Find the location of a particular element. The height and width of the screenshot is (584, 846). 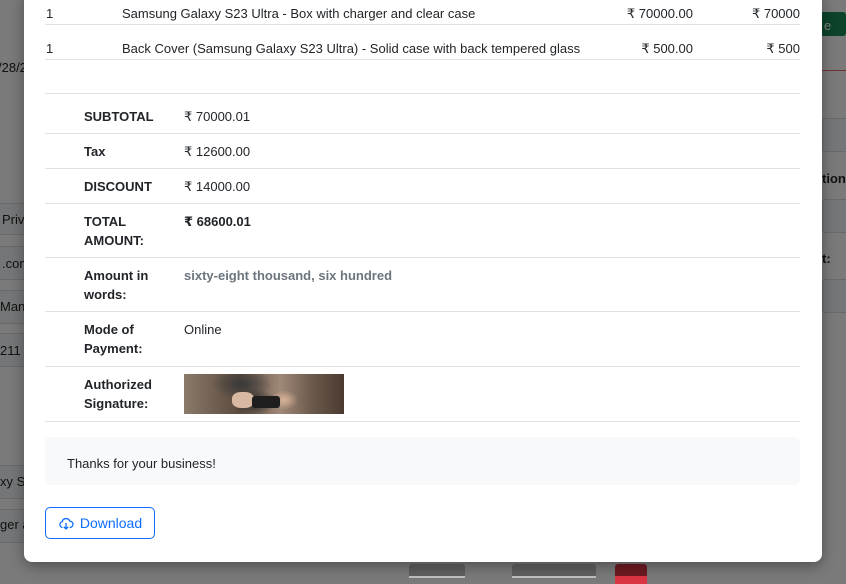

payment-mode-value: Online is located at coordinates (203, 329).